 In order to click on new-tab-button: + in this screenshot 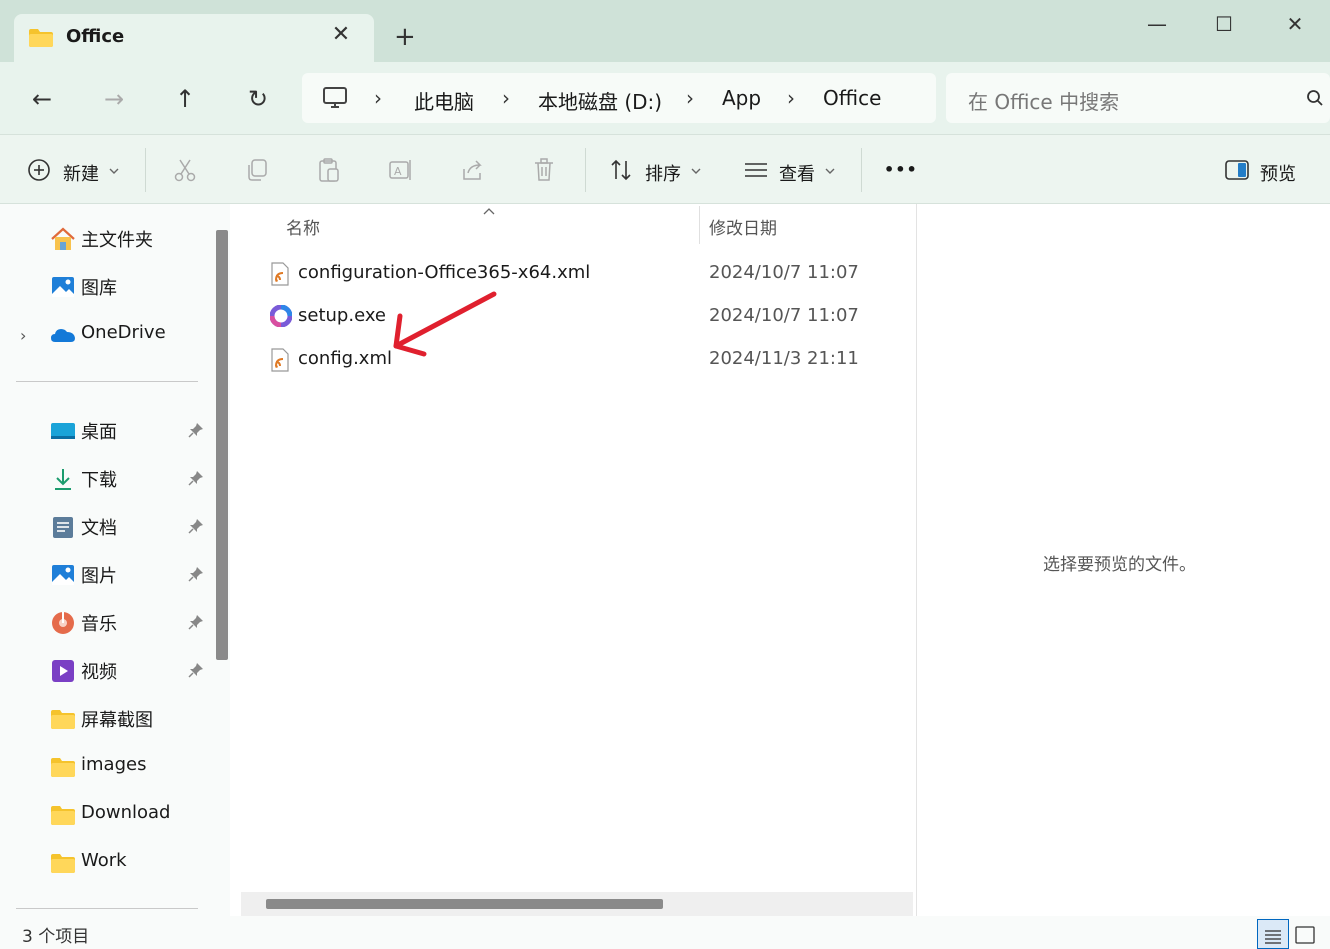, I will do `click(405, 37)`.